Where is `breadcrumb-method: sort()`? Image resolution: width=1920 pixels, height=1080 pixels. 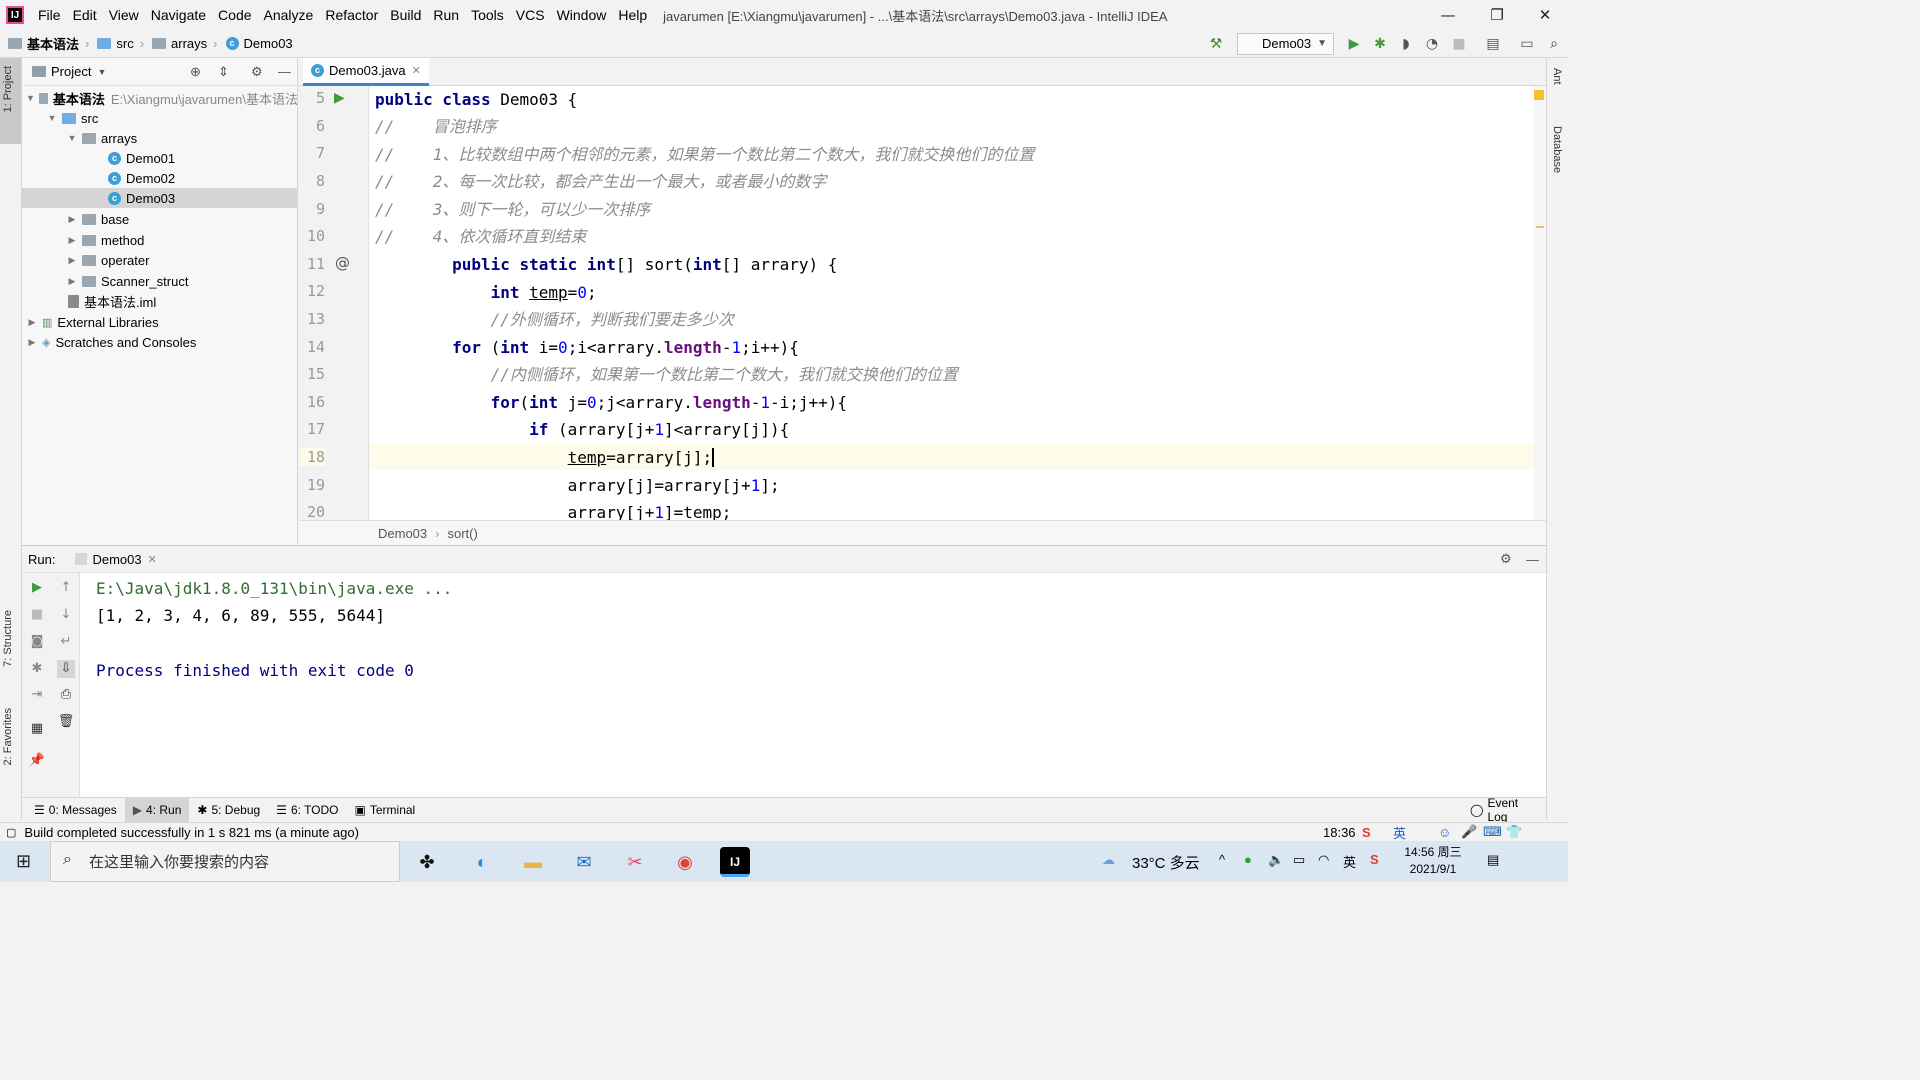 breadcrumb-method: sort() is located at coordinates (462, 533).